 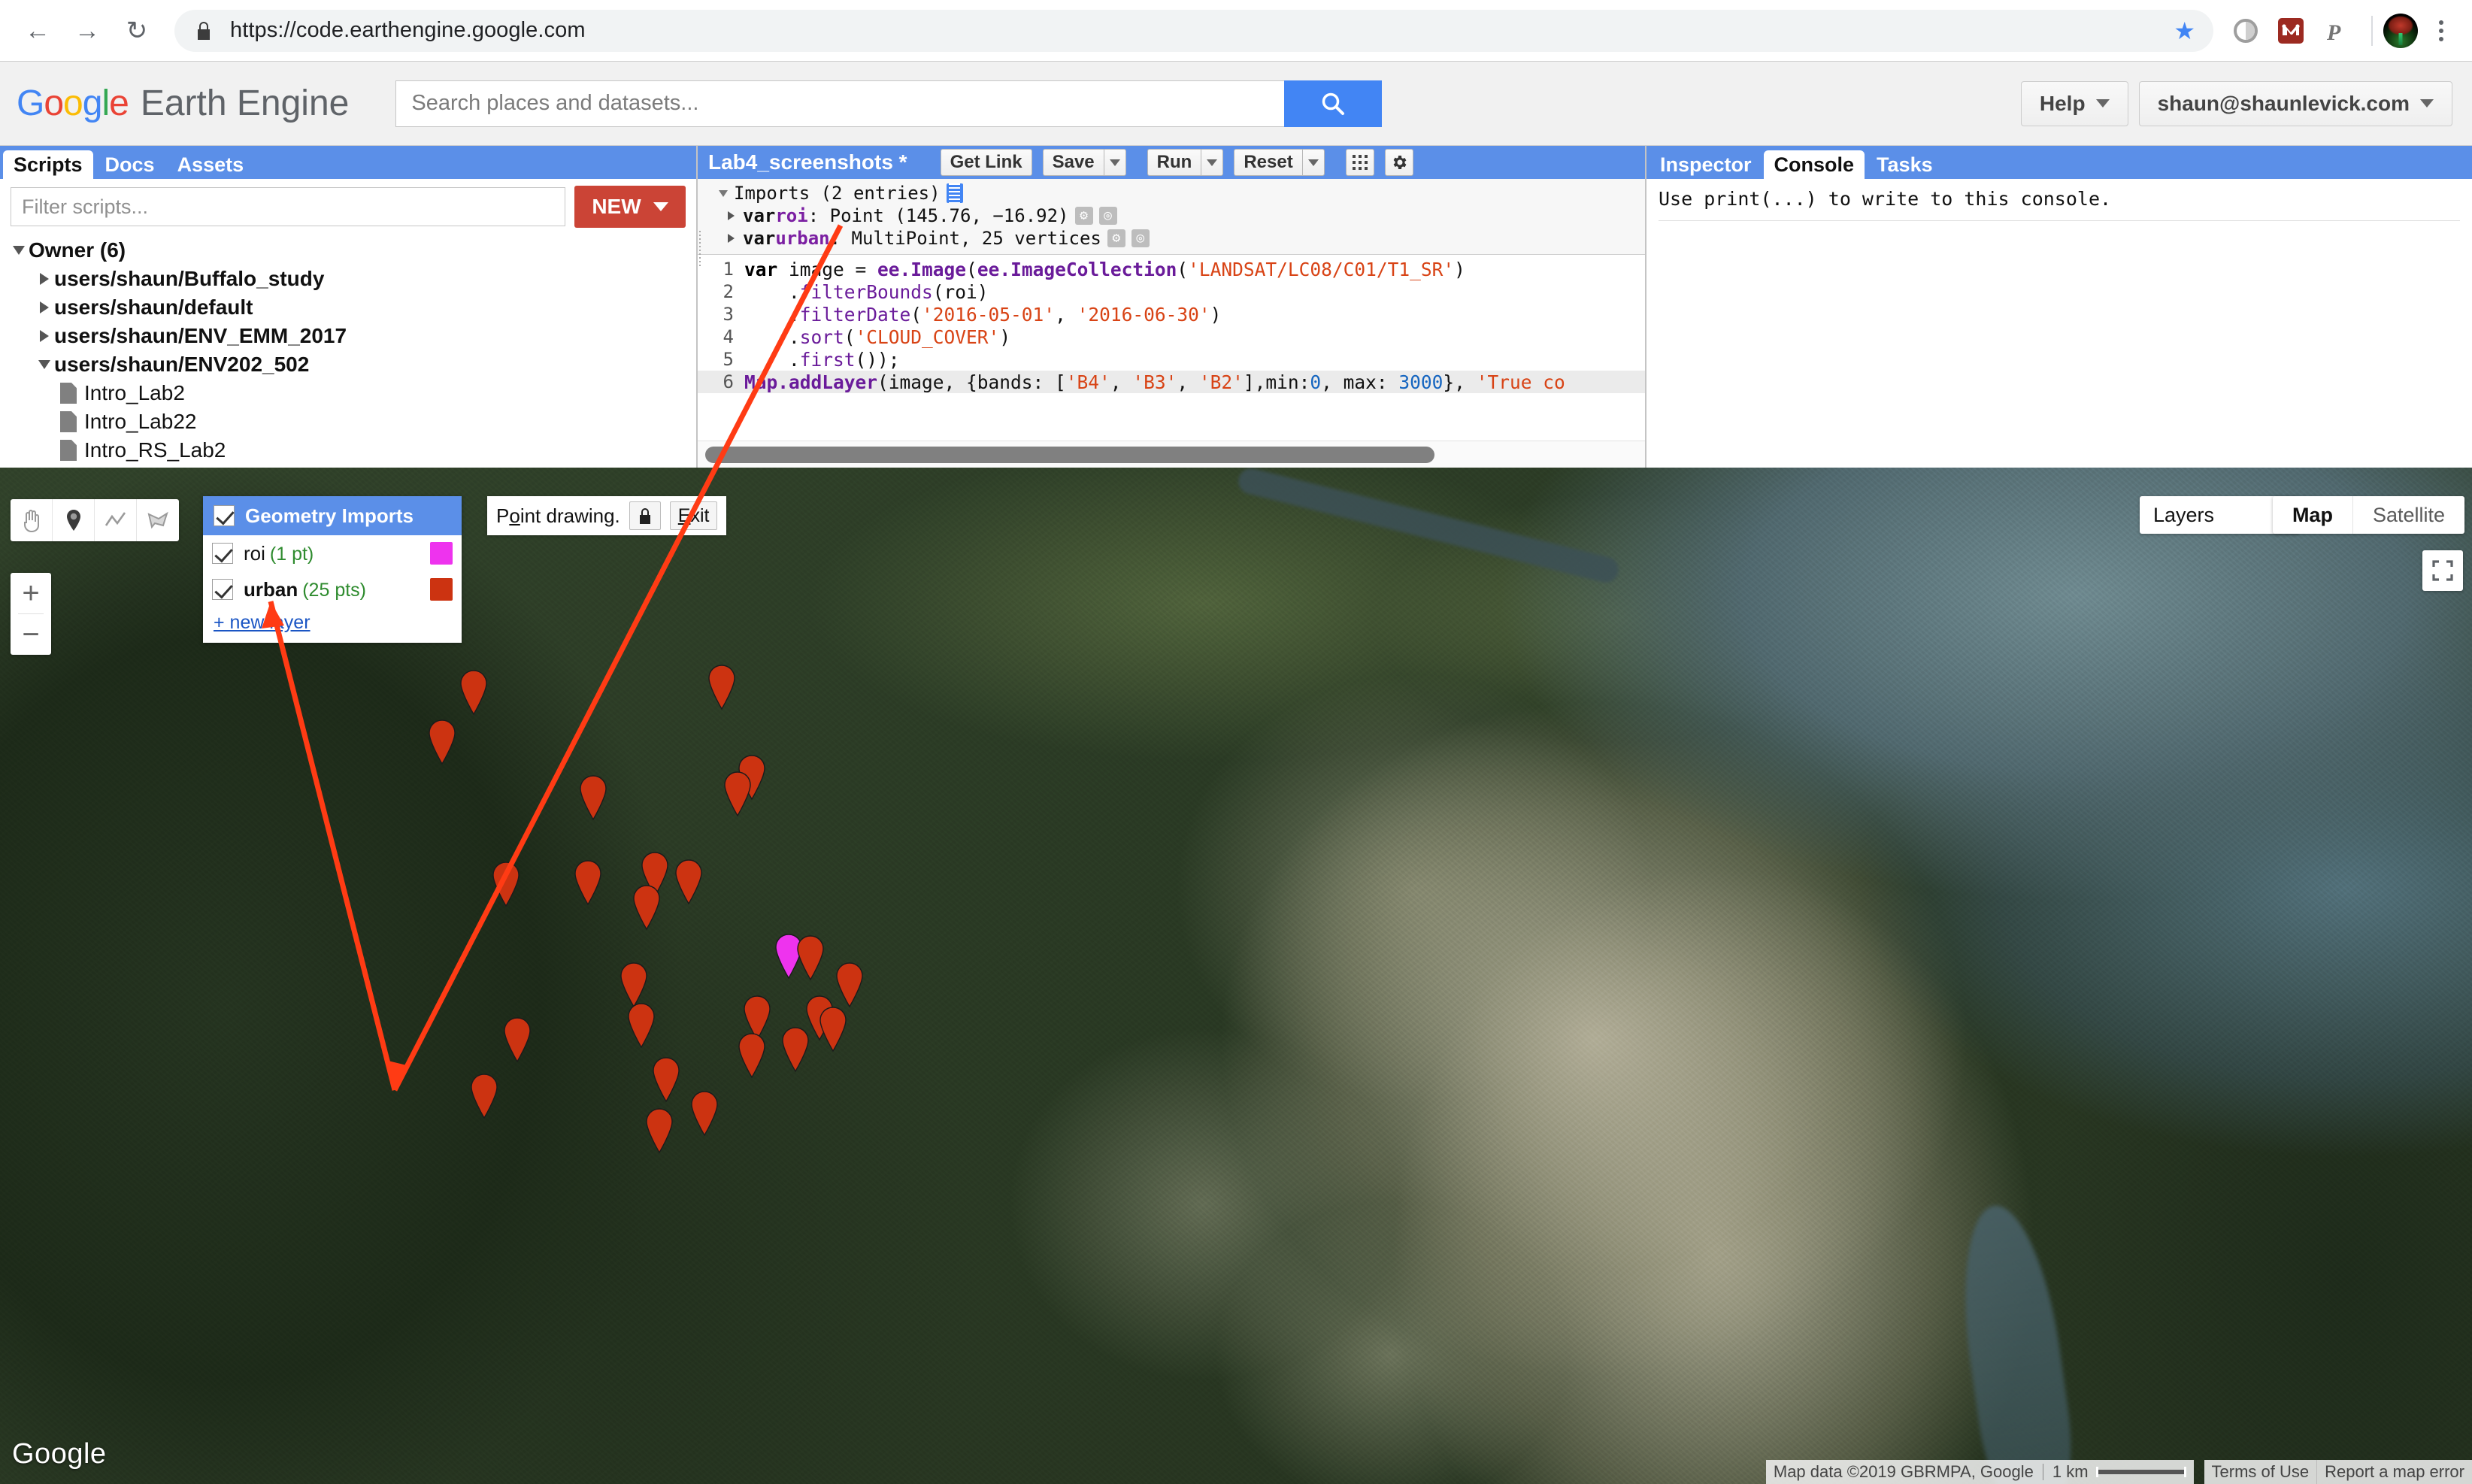 I want to click on maptype-satellite-button: Satellite, so click(x=2408, y=515).